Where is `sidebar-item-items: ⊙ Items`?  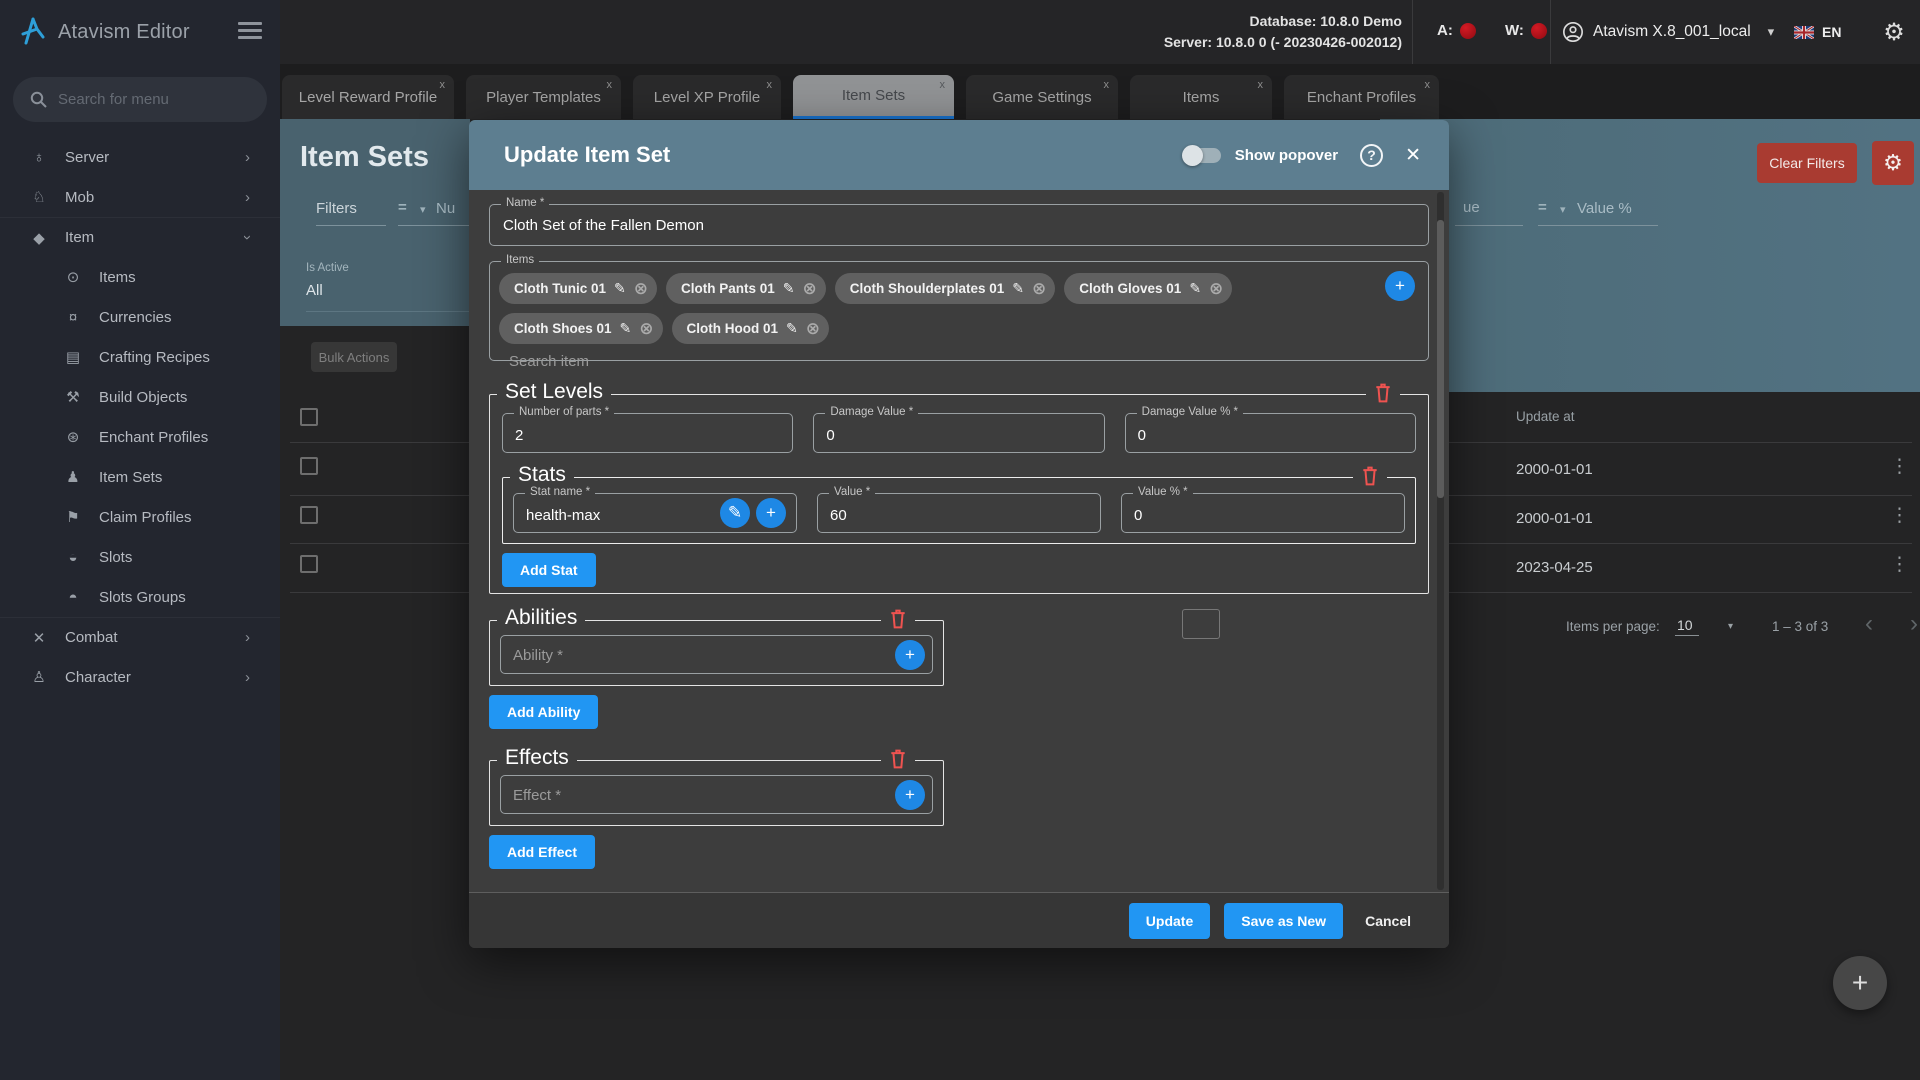
sidebar-item-items: ⊙ Items is located at coordinates (140, 277).